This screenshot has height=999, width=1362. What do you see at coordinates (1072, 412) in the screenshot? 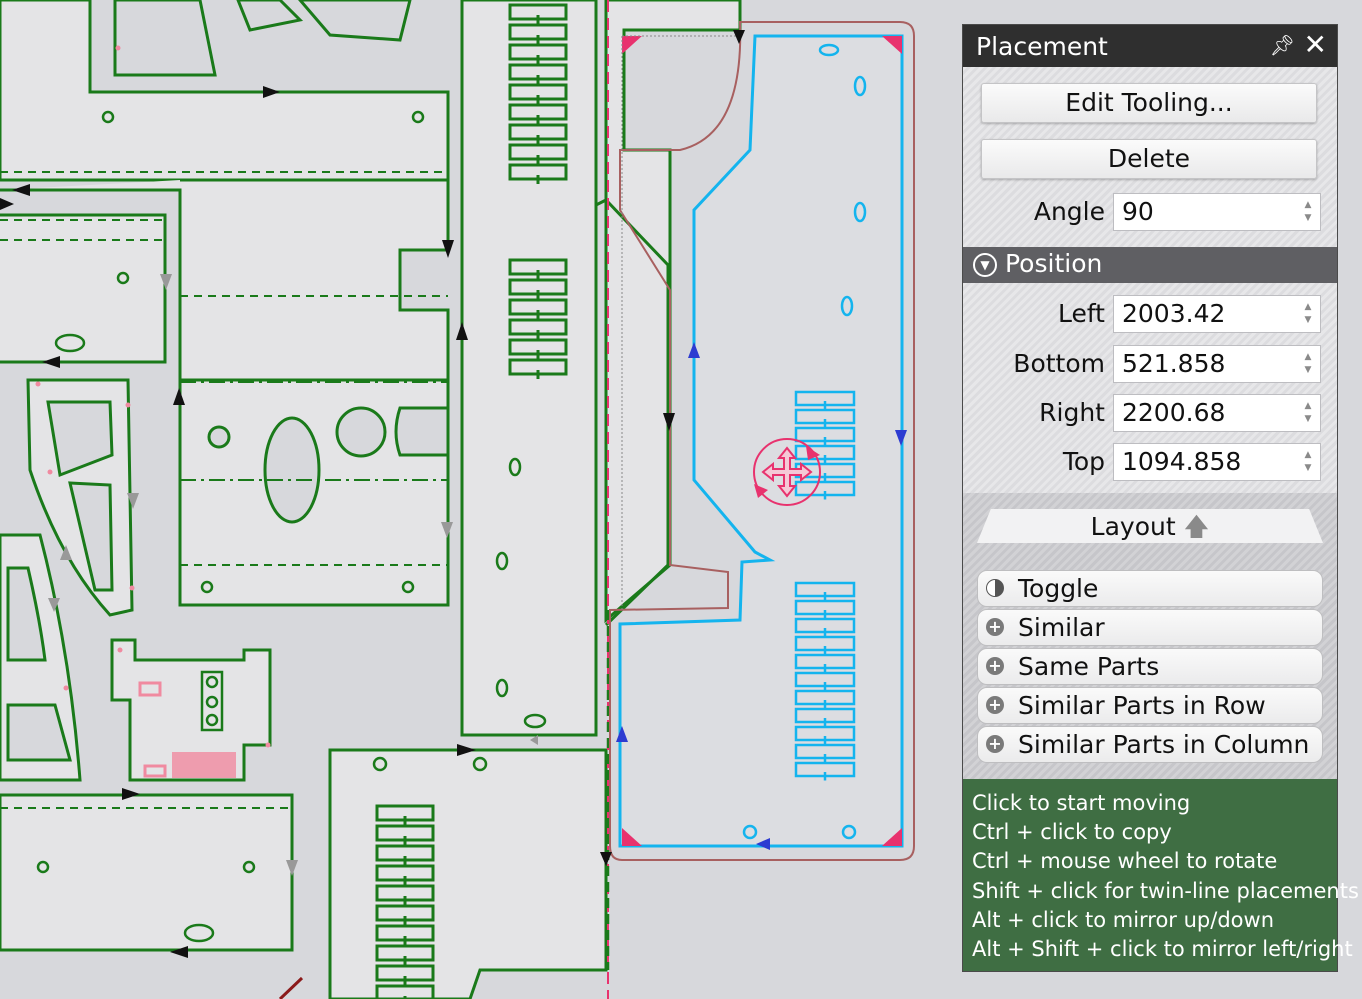
I see `right-label: Right` at bounding box center [1072, 412].